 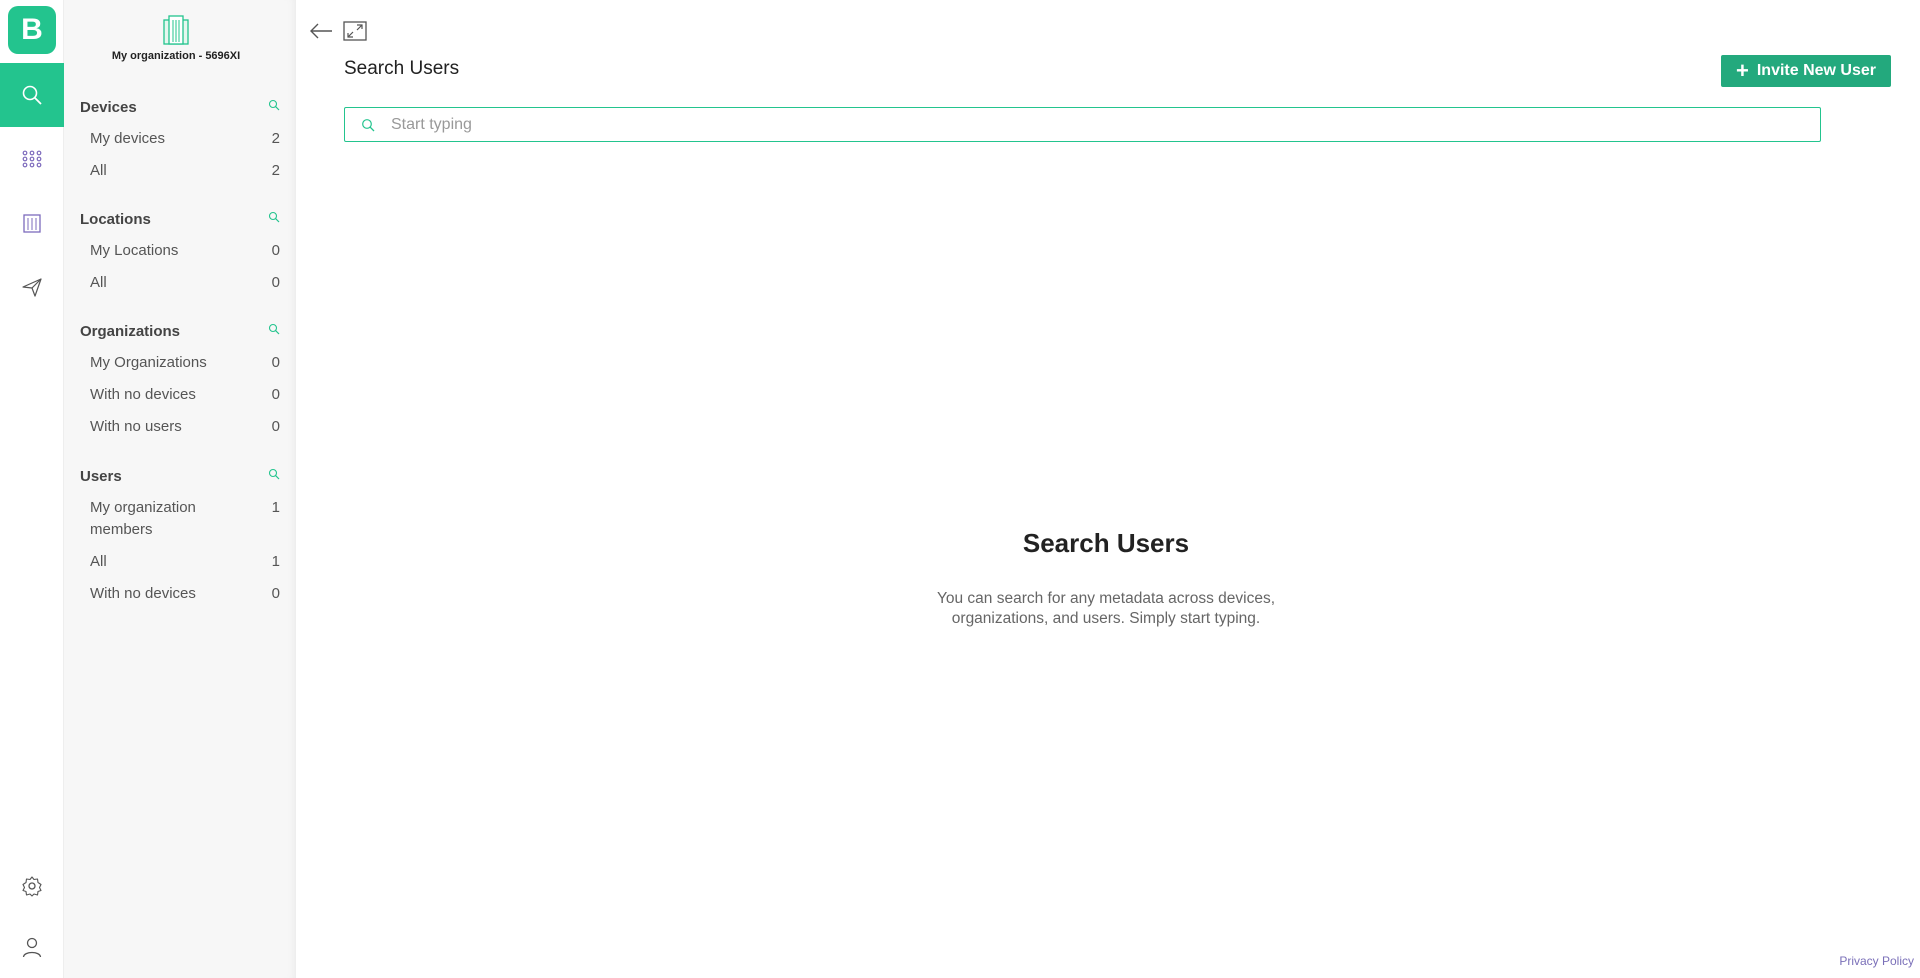 I want to click on organization-building-icon, so click(x=176, y=30).